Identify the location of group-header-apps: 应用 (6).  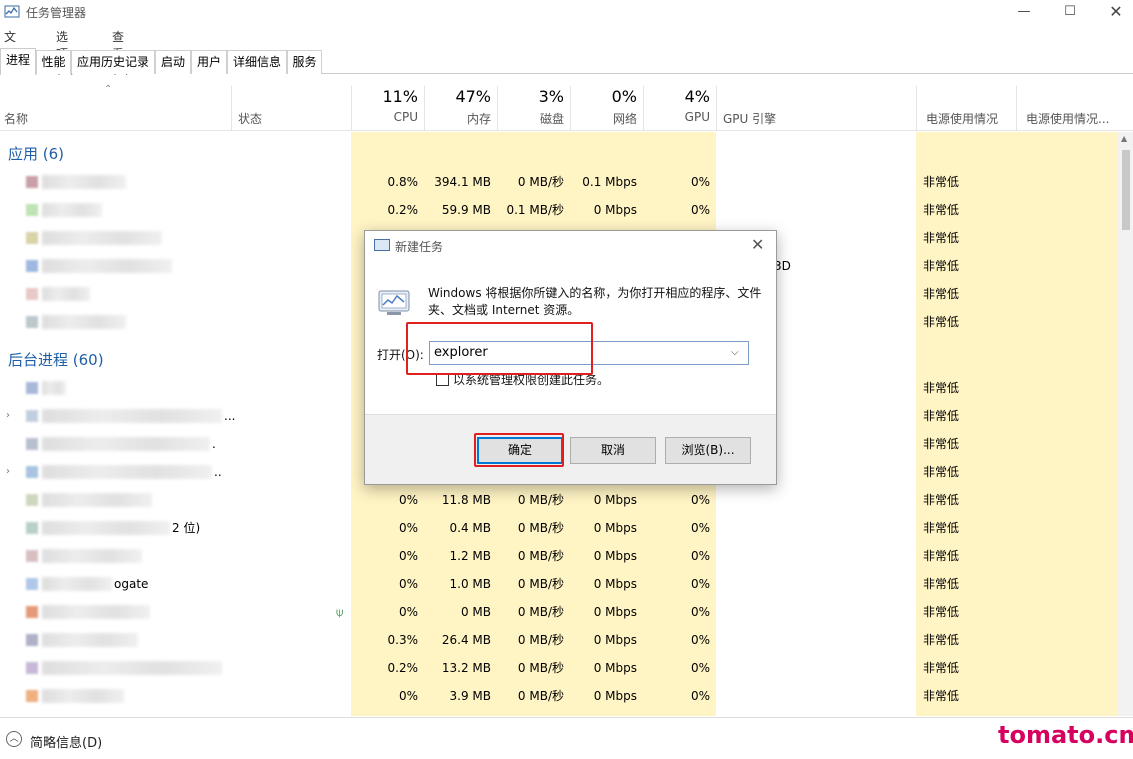
(559, 147).